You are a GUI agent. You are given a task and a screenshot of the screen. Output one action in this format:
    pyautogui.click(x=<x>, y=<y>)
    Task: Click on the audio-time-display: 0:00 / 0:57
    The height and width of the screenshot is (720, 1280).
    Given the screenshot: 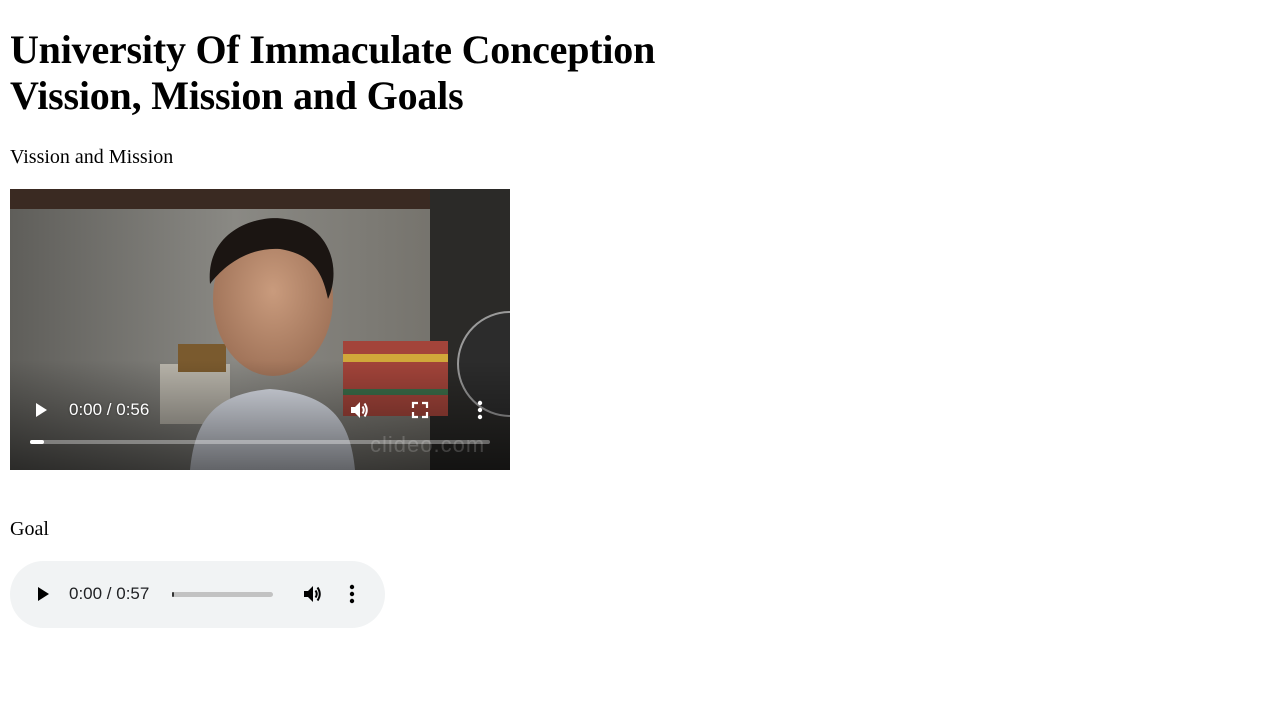 What is the action you would take?
    pyautogui.click(x=109, y=593)
    